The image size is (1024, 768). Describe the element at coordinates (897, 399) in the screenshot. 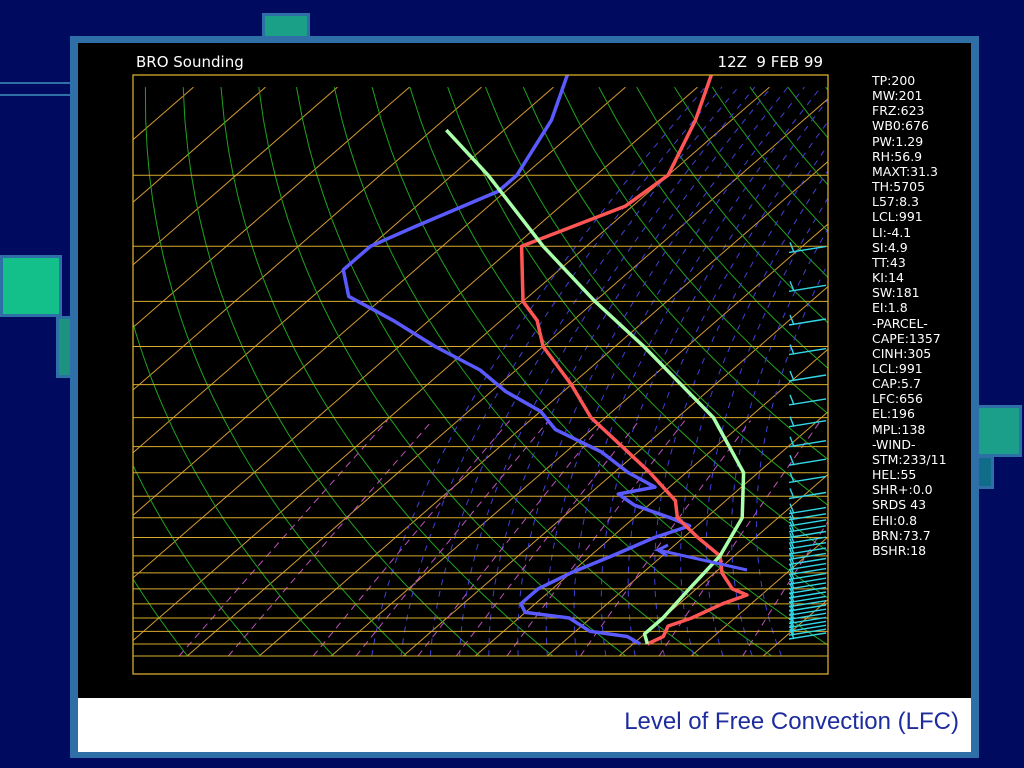

I see `index-item: LFC:656` at that location.